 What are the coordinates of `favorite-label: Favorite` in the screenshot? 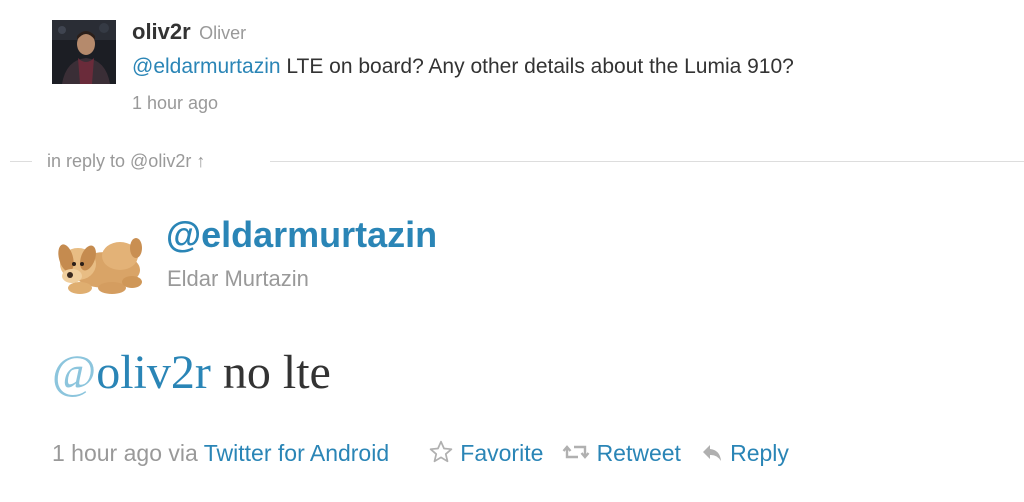 It's located at (502, 453).